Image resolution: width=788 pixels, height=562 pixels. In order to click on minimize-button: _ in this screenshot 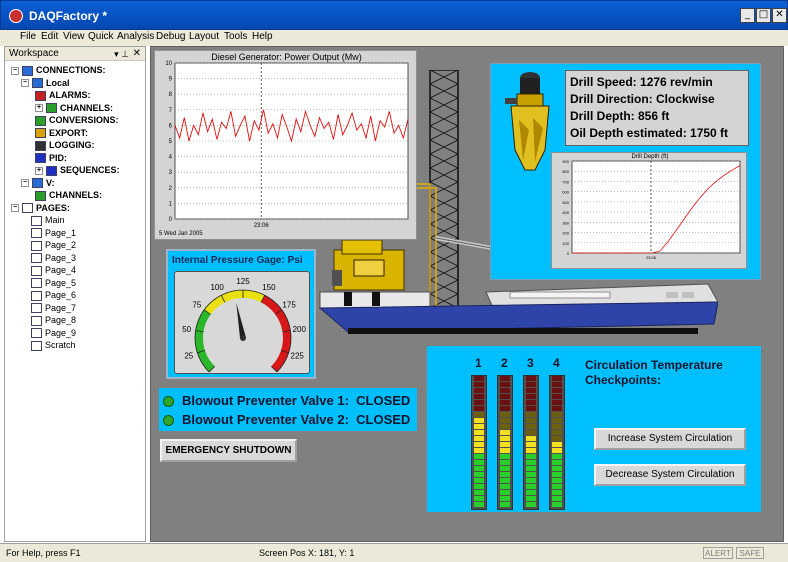, I will do `click(747, 15)`.